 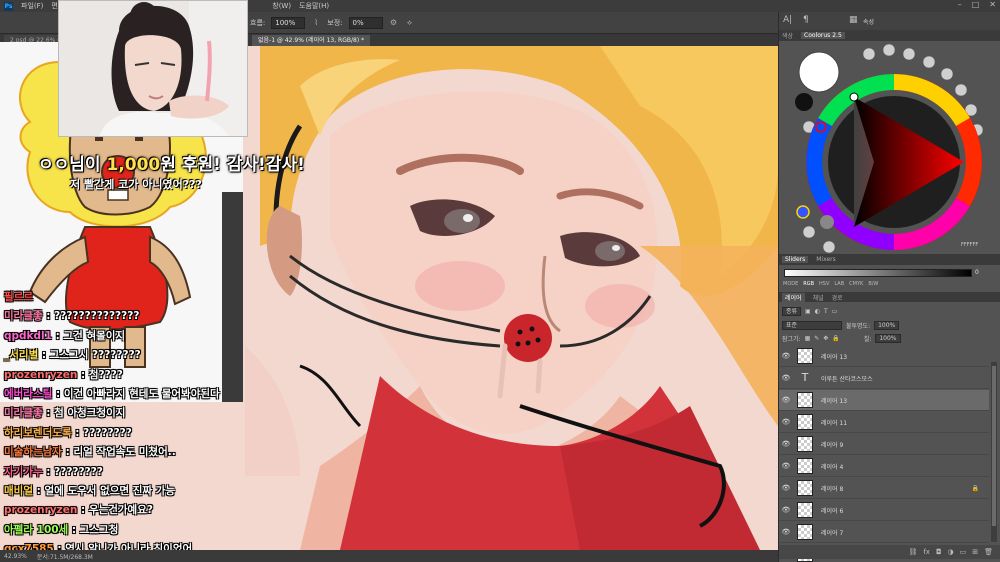 What do you see at coordinates (912, 552) in the screenshot?
I see `link-icon: ⛓` at bounding box center [912, 552].